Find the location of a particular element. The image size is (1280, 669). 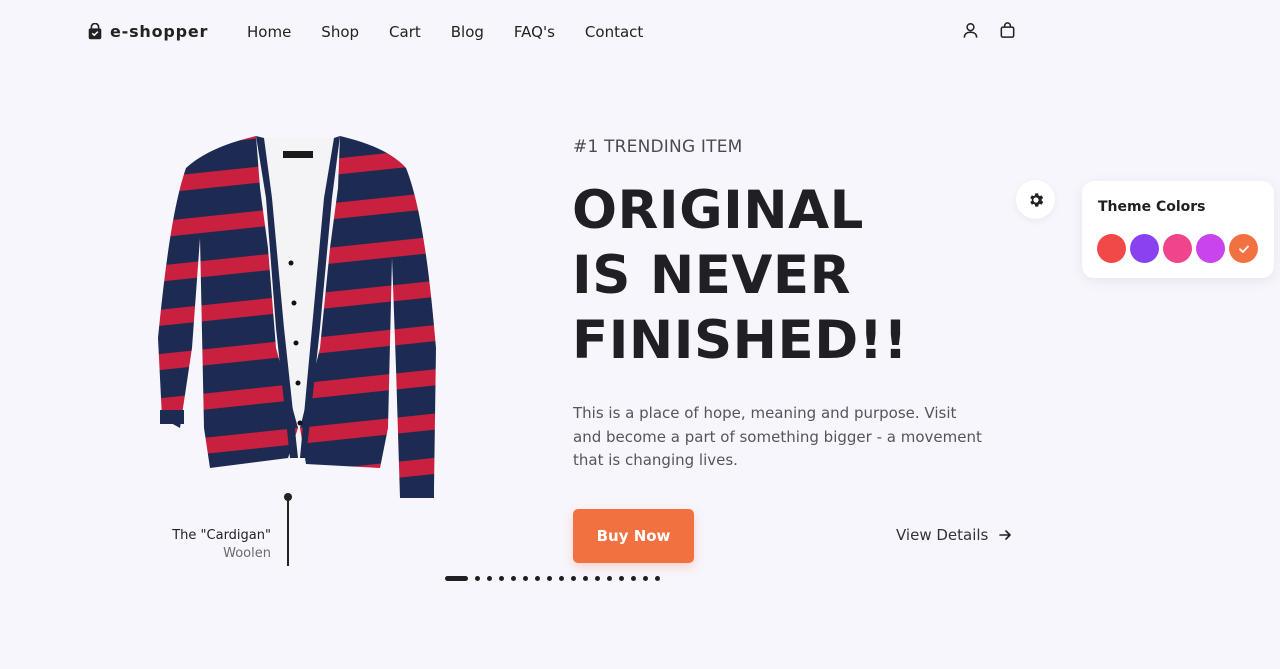

product-image-cardigan is located at coordinates (297, 317).